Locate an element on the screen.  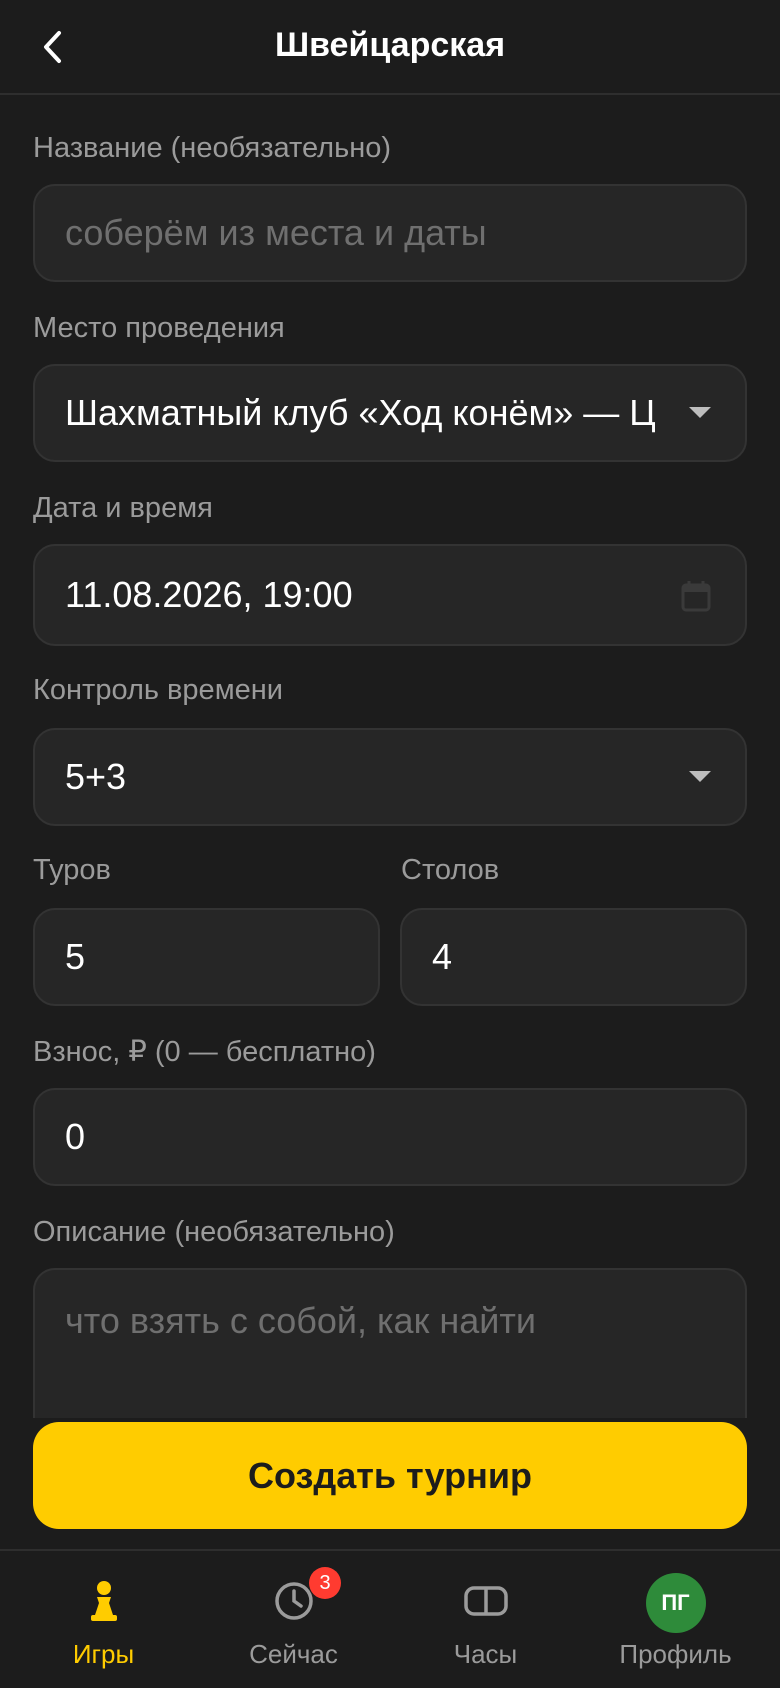
description-label: Описание (необязательно) is located at coordinates (214, 1232).